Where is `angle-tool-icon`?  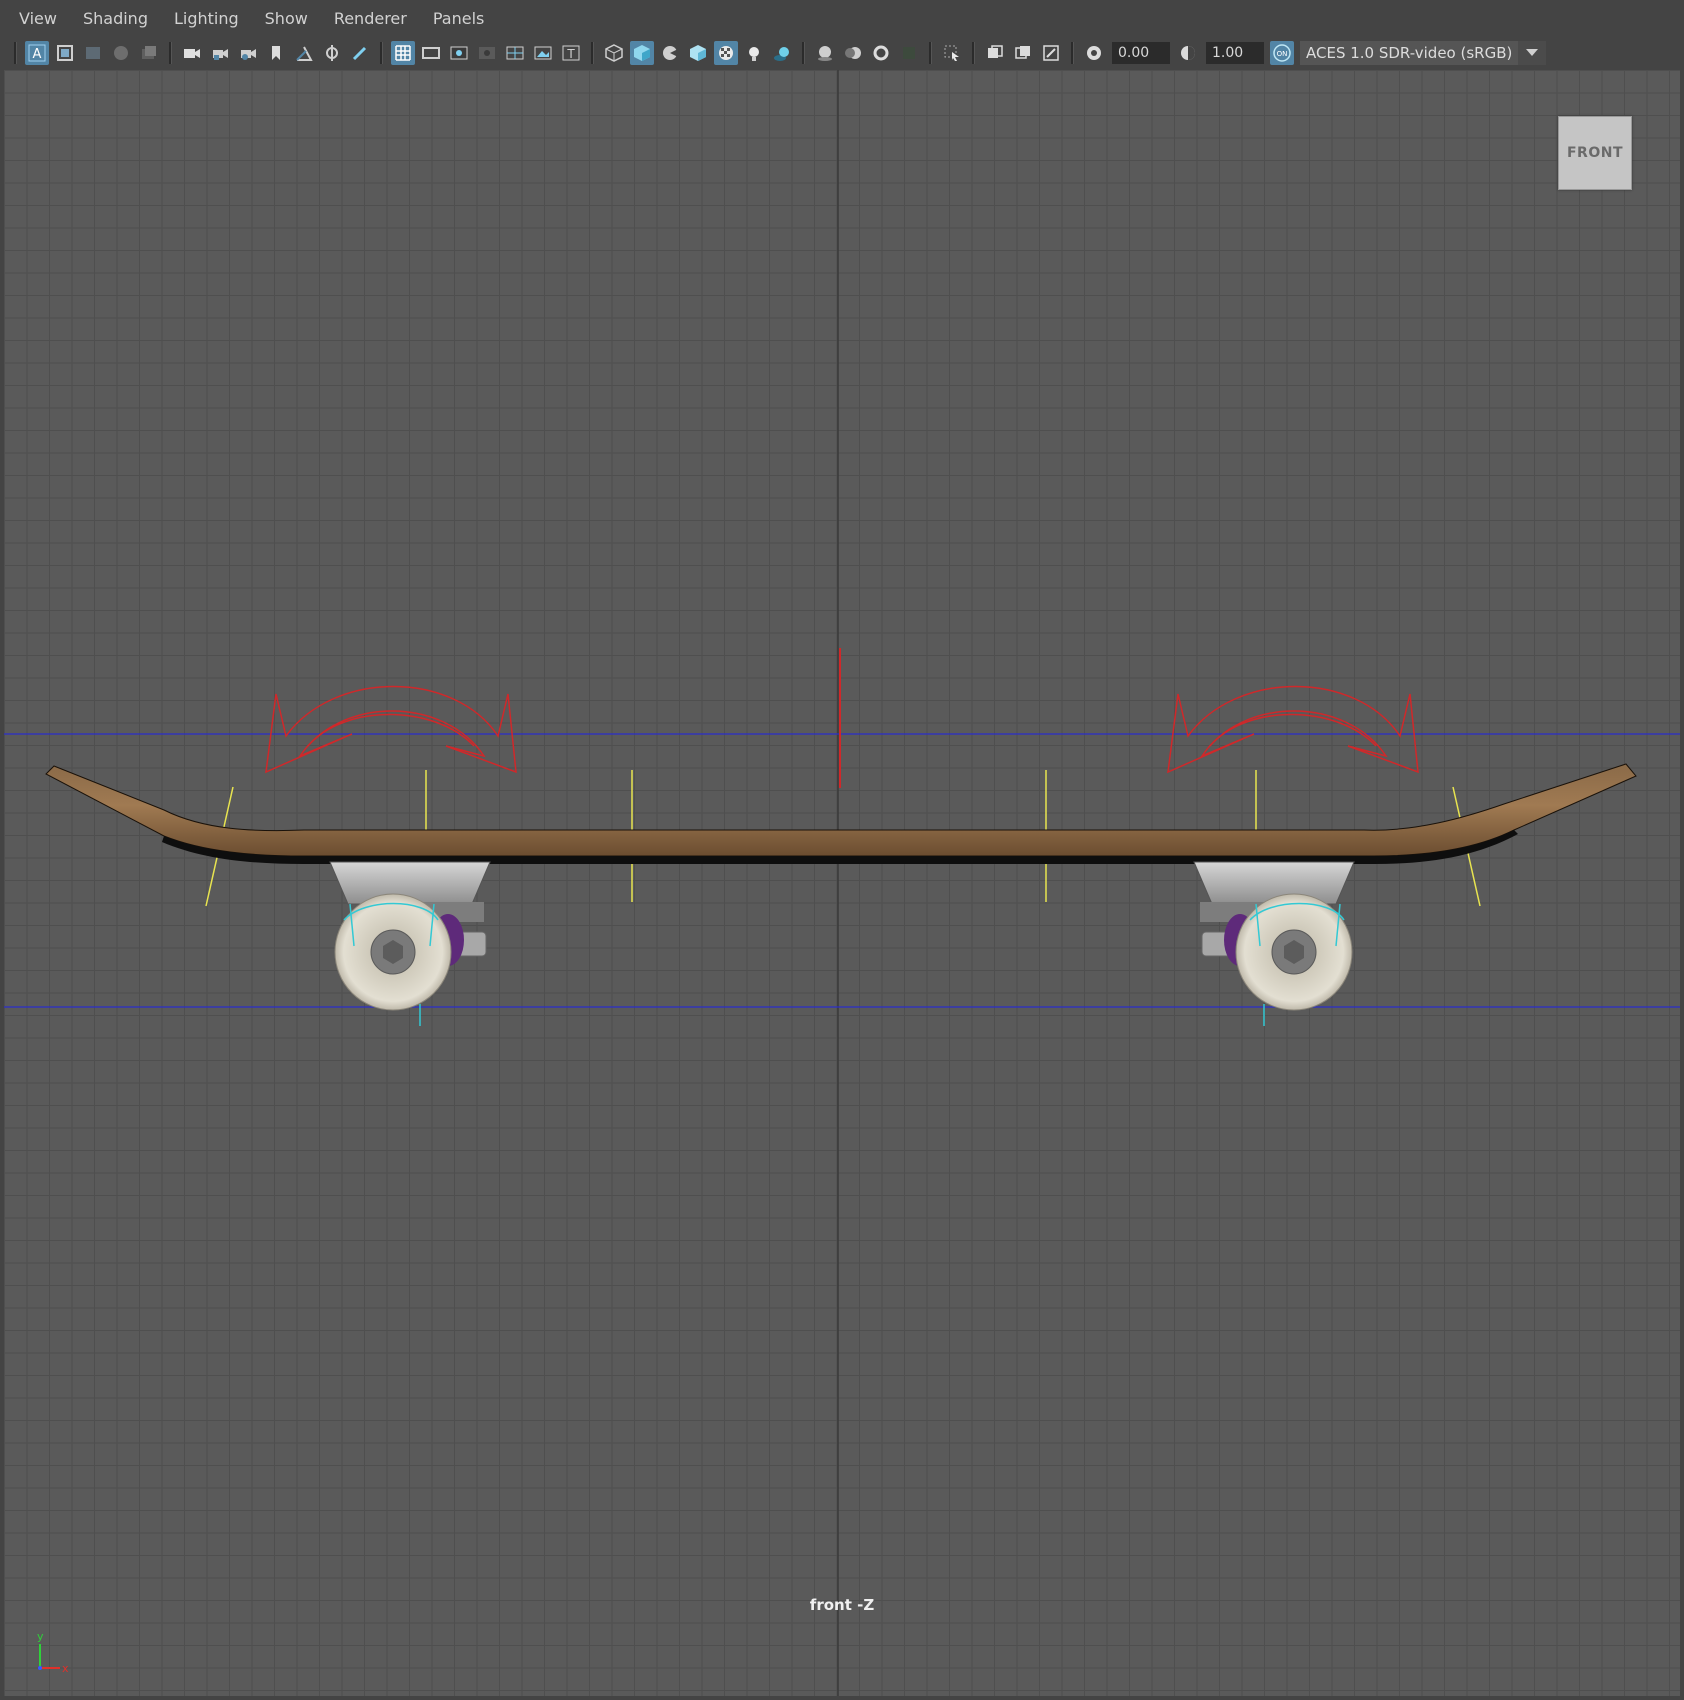
angle-tool-icon is located at coordinates (304, 53).